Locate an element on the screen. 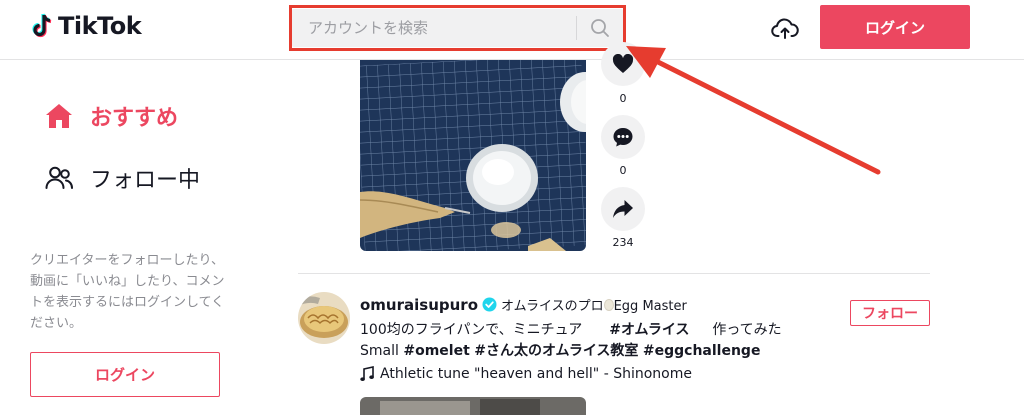 The width and height of the screenshot is (1024, 415). author-line: omuraisupuro オムライスのプロ Egg Master is located at coordinates (523, 305).